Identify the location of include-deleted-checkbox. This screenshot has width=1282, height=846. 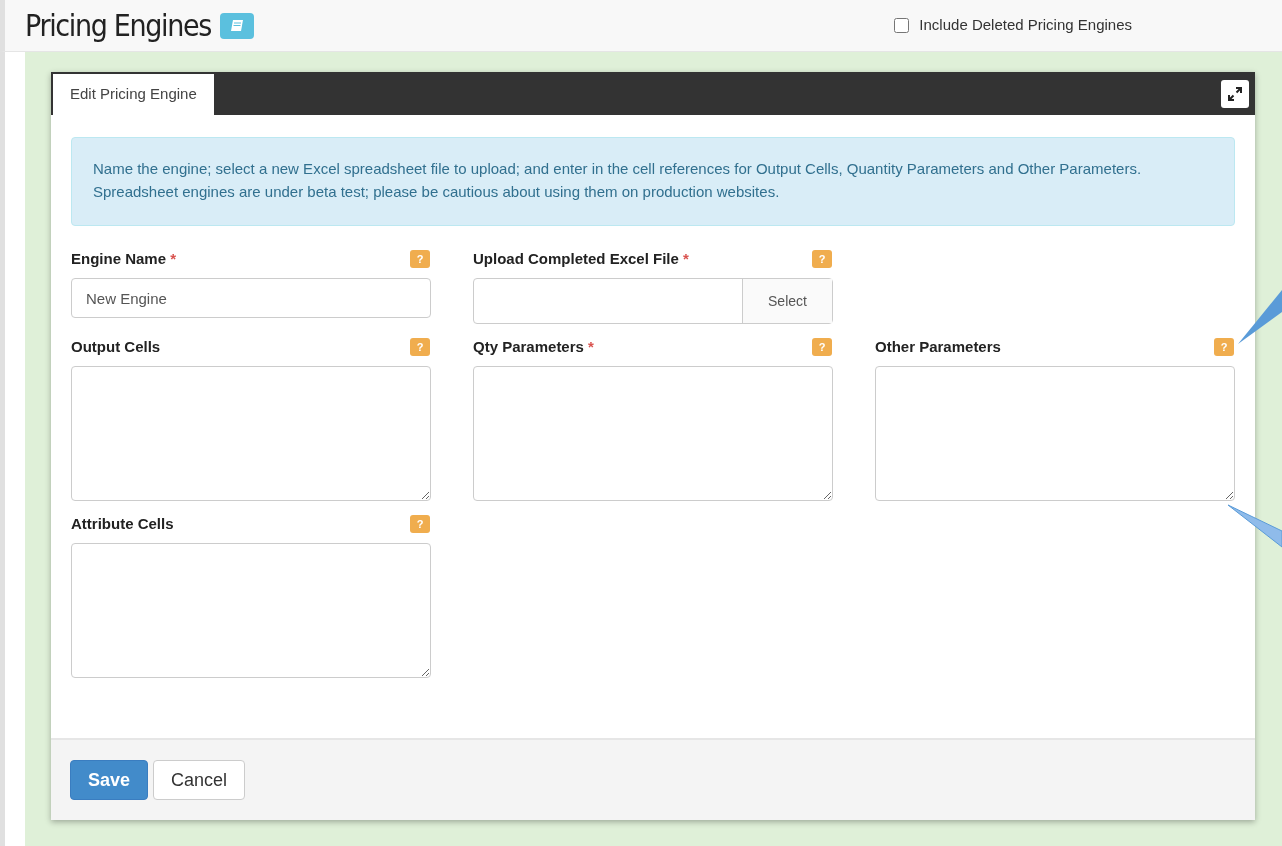
(902, 25).